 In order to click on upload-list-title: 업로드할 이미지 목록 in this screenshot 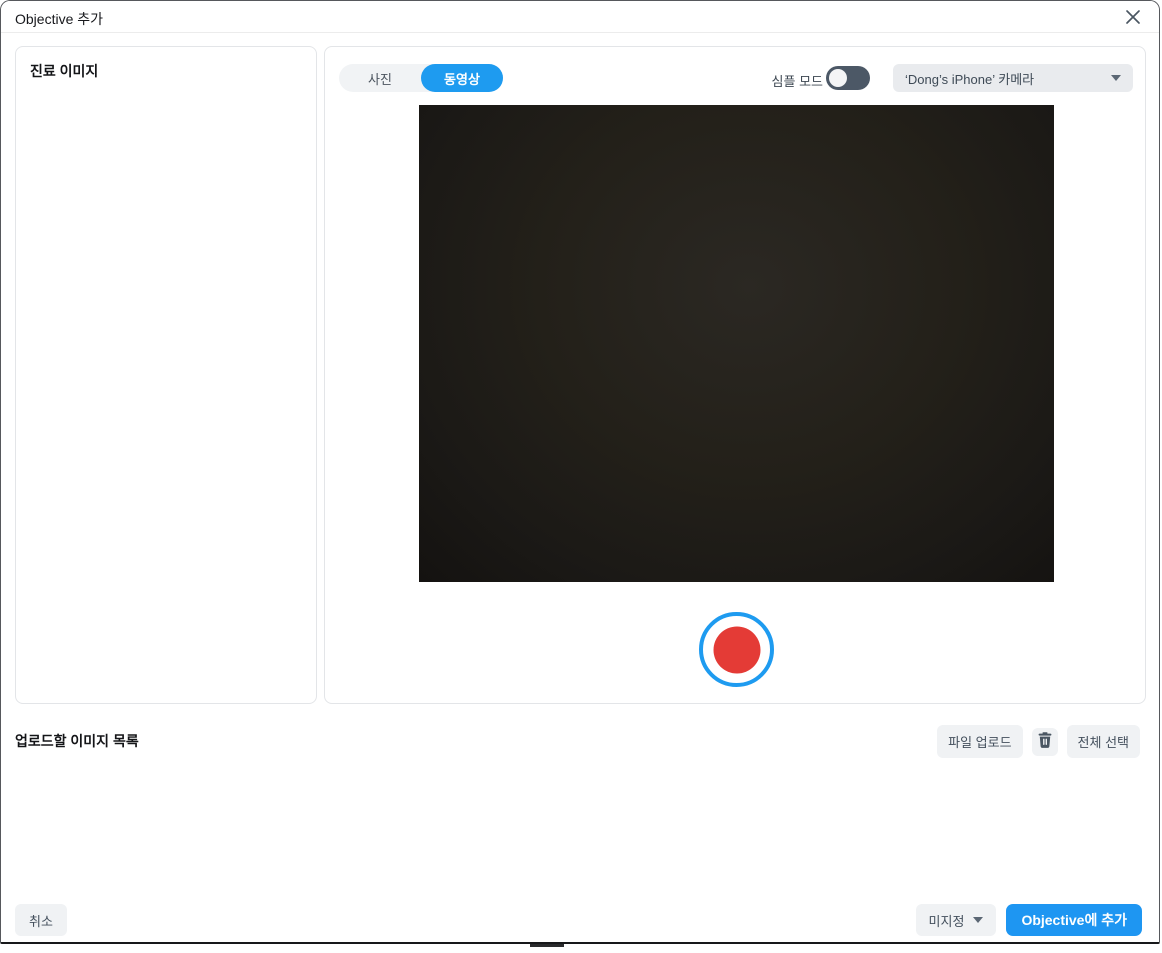, I will do `click(77, 741)`.